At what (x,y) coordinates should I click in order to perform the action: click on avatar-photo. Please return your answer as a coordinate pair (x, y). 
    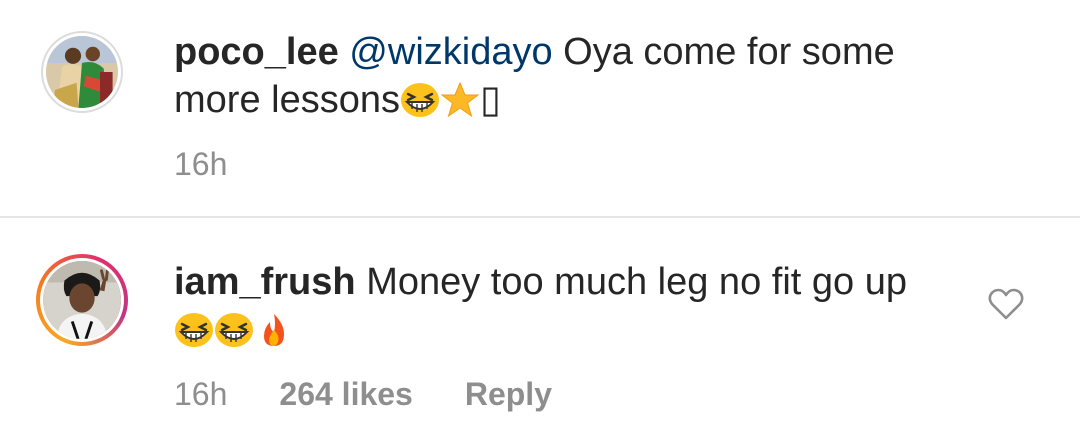
    Looking at the image, I should click on (82, 72).